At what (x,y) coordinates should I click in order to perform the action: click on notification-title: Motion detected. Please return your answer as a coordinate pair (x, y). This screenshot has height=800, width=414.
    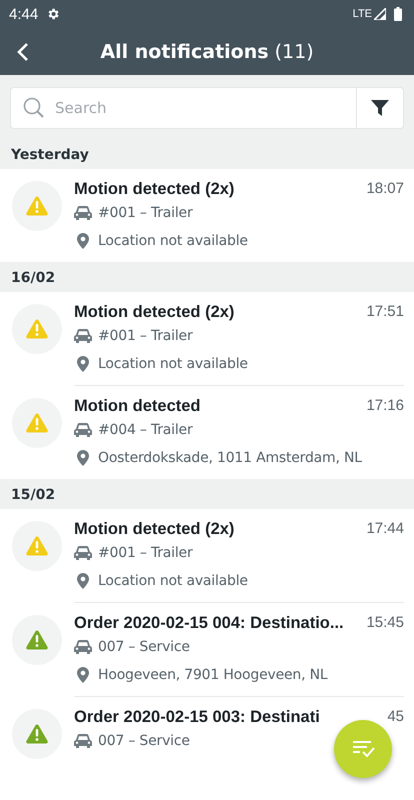
    Looking at the image, I should click on (137, 406).